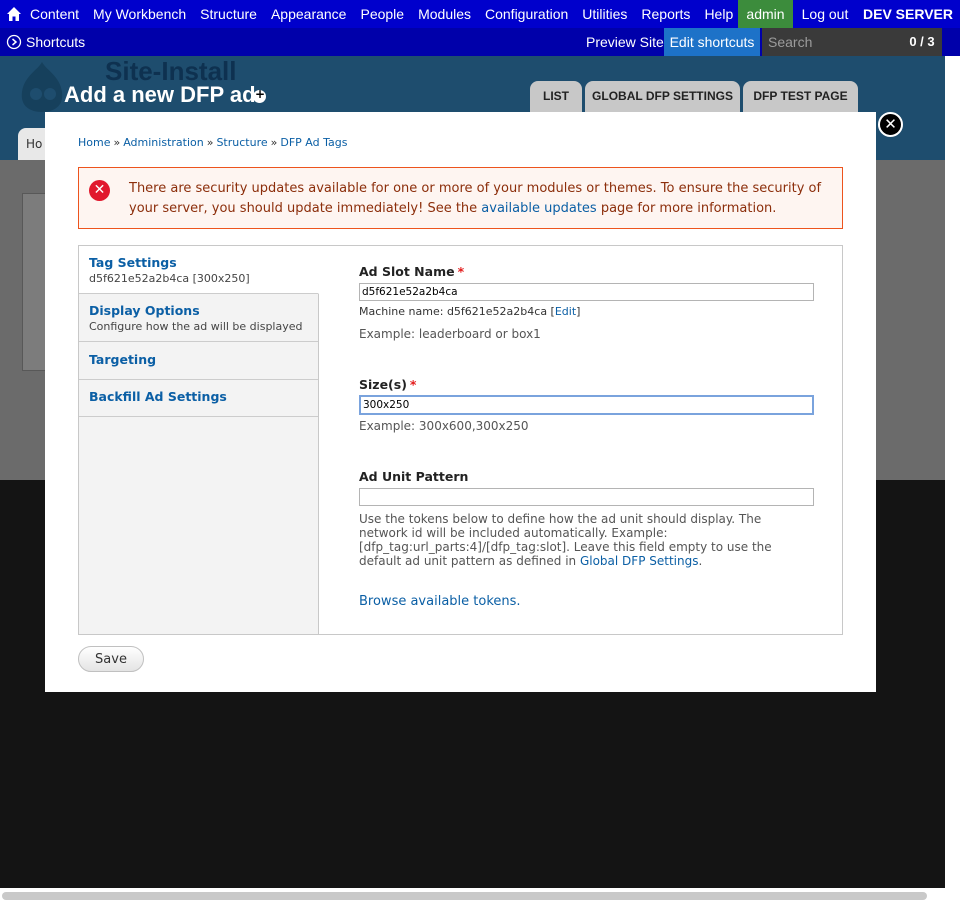 The height and width of the screenshot is (903, 960). I want to click on menu-item-modules: Modules, so click(444, 14).